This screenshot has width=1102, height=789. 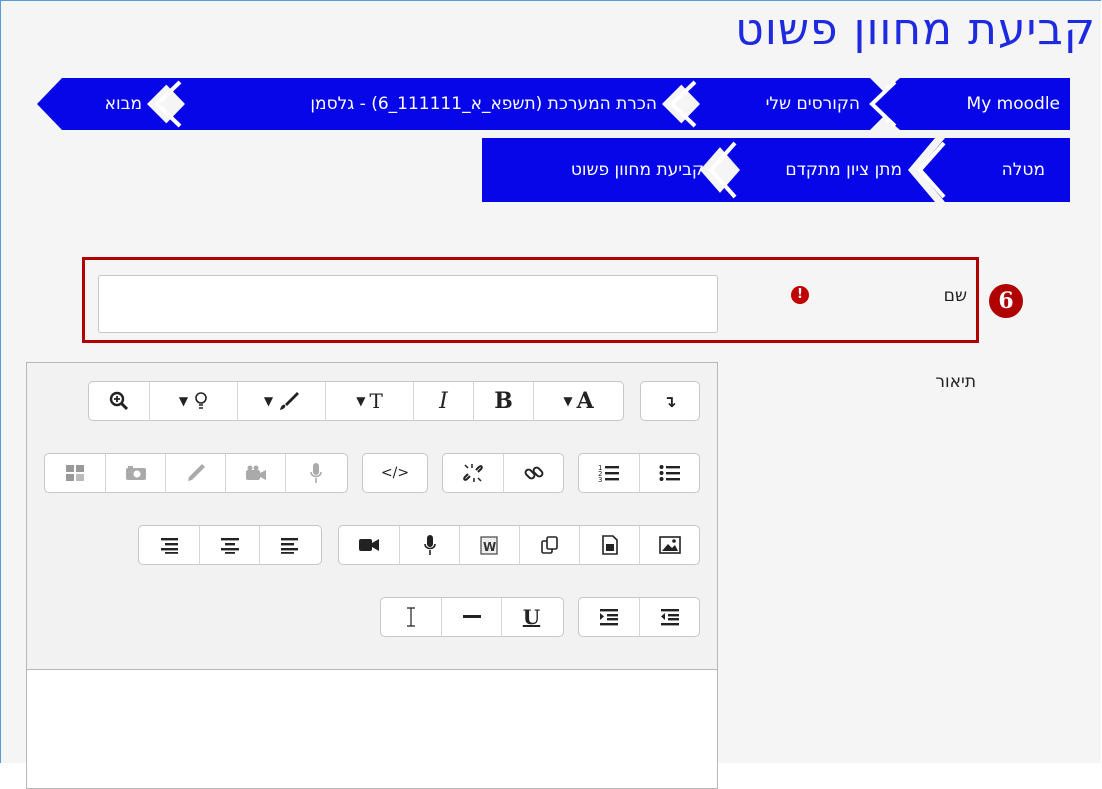 I want to click on unlink-icon, so click(x=473, y=473).